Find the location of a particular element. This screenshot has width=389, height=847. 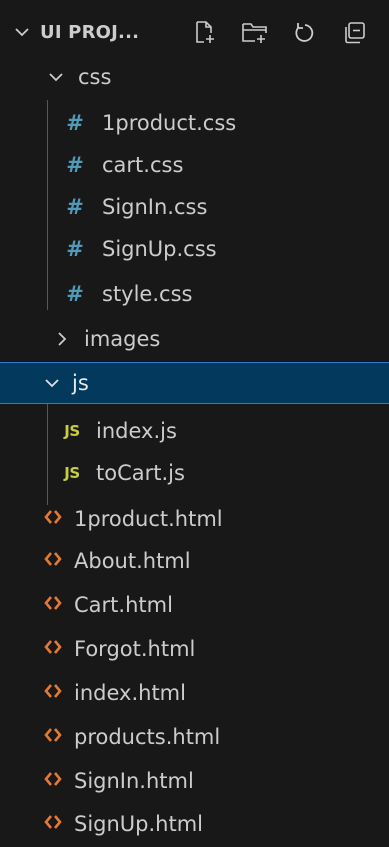

file-label: style.css is located at coordinates (147, 294).